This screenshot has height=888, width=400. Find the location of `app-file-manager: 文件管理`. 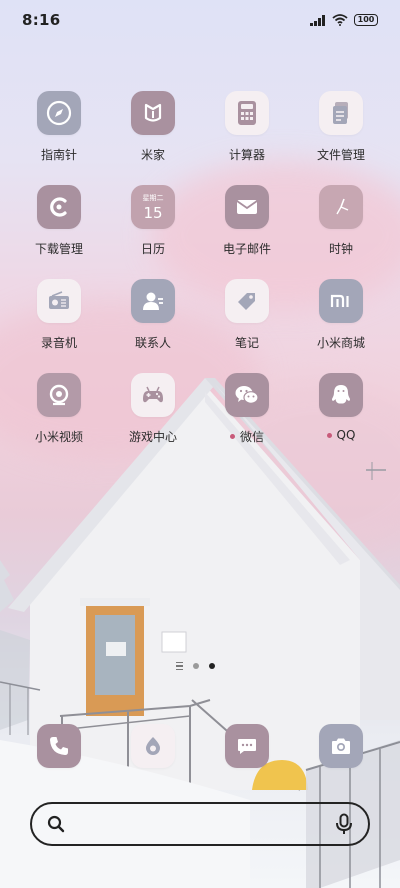

app-file-manager: 文件管理 is located at coordinates (341, 127).